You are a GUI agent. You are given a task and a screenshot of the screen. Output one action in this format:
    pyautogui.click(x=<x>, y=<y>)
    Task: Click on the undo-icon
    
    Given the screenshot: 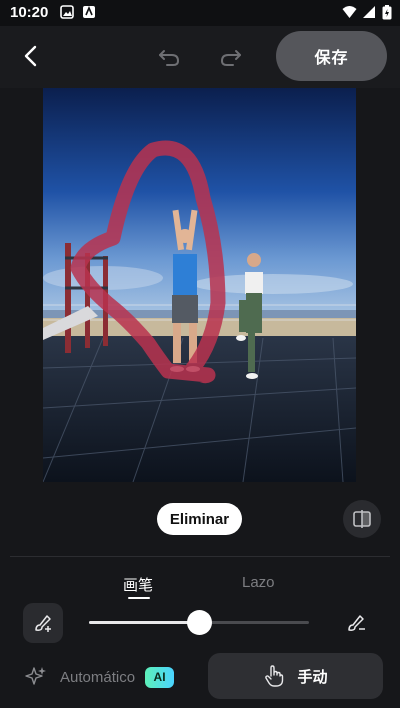 What is the action you would take?
    pyautogui.click(x=169, y=58)
    